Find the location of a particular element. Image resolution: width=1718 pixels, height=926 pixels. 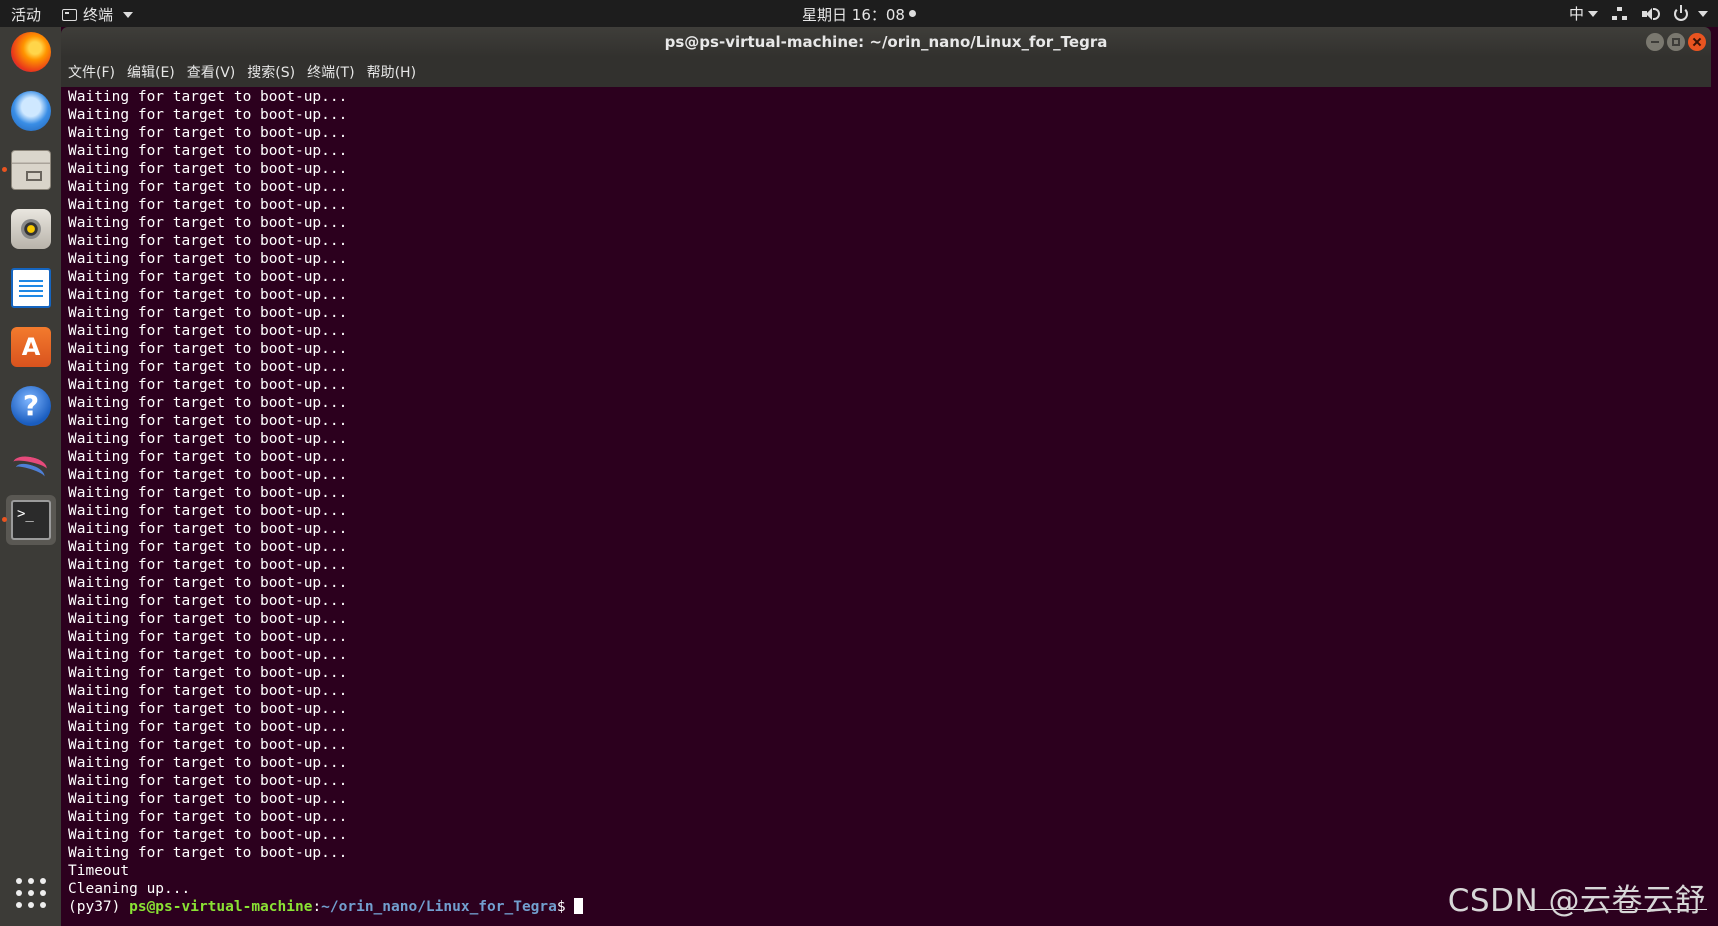

menu-view: 查看(V) is located at coordinates (211, 72).